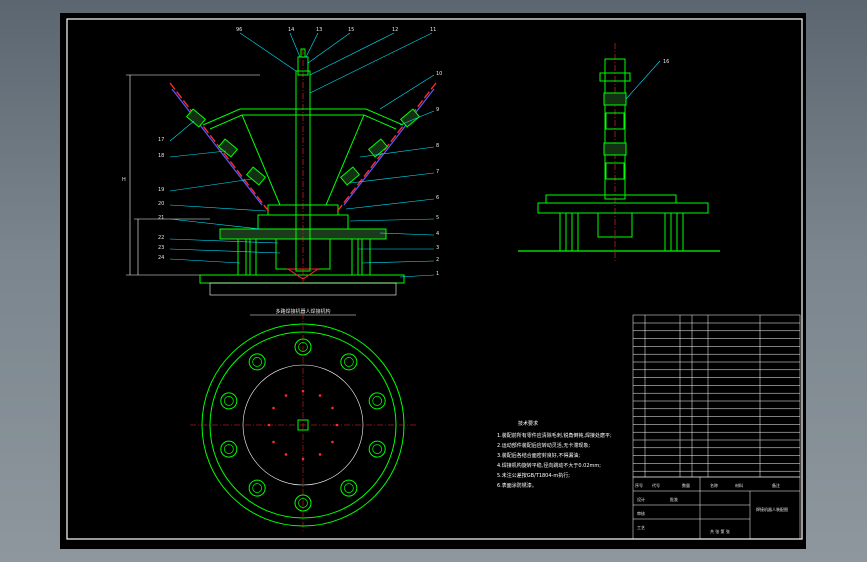 This screenshot has height=562, width=867. I want to click on hdr-no: 序号, so click(639, 485).